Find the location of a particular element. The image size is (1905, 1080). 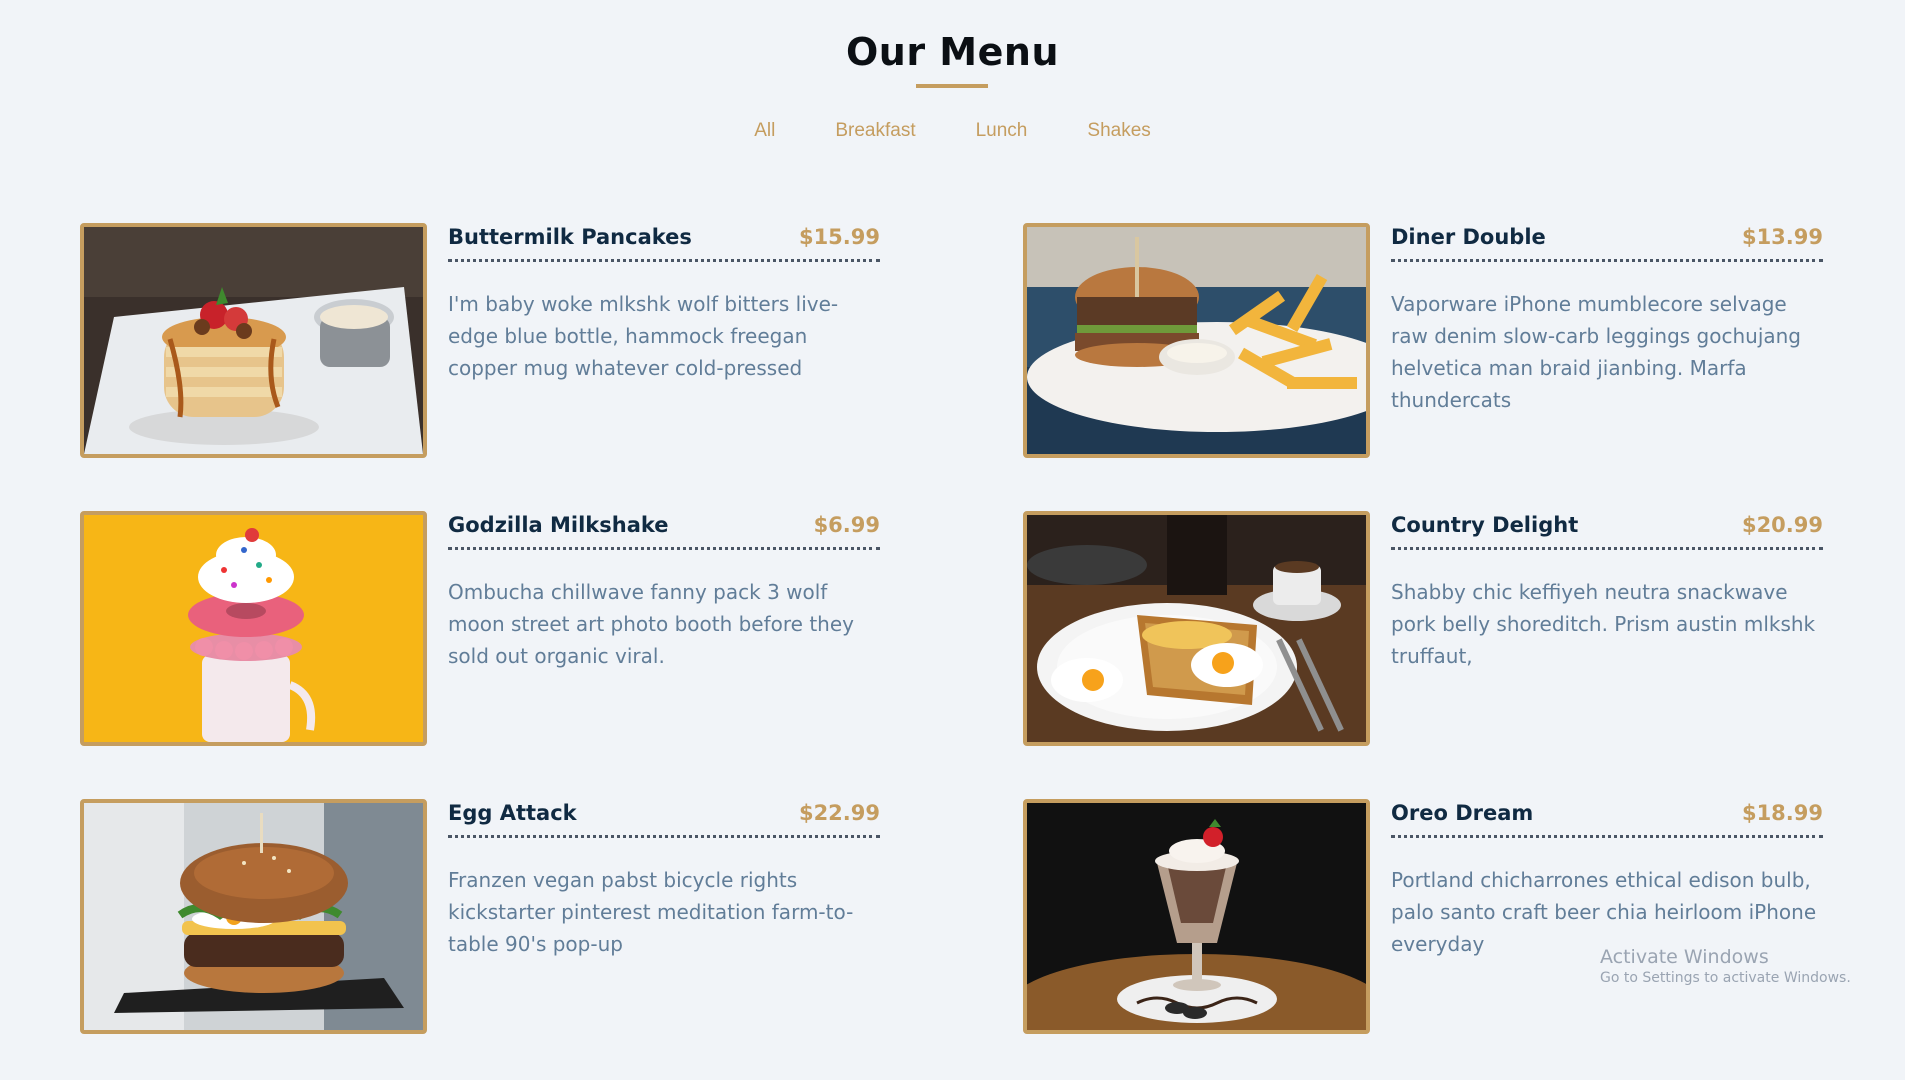

item-price: $18.99 is located at coordinates (1782, 813).